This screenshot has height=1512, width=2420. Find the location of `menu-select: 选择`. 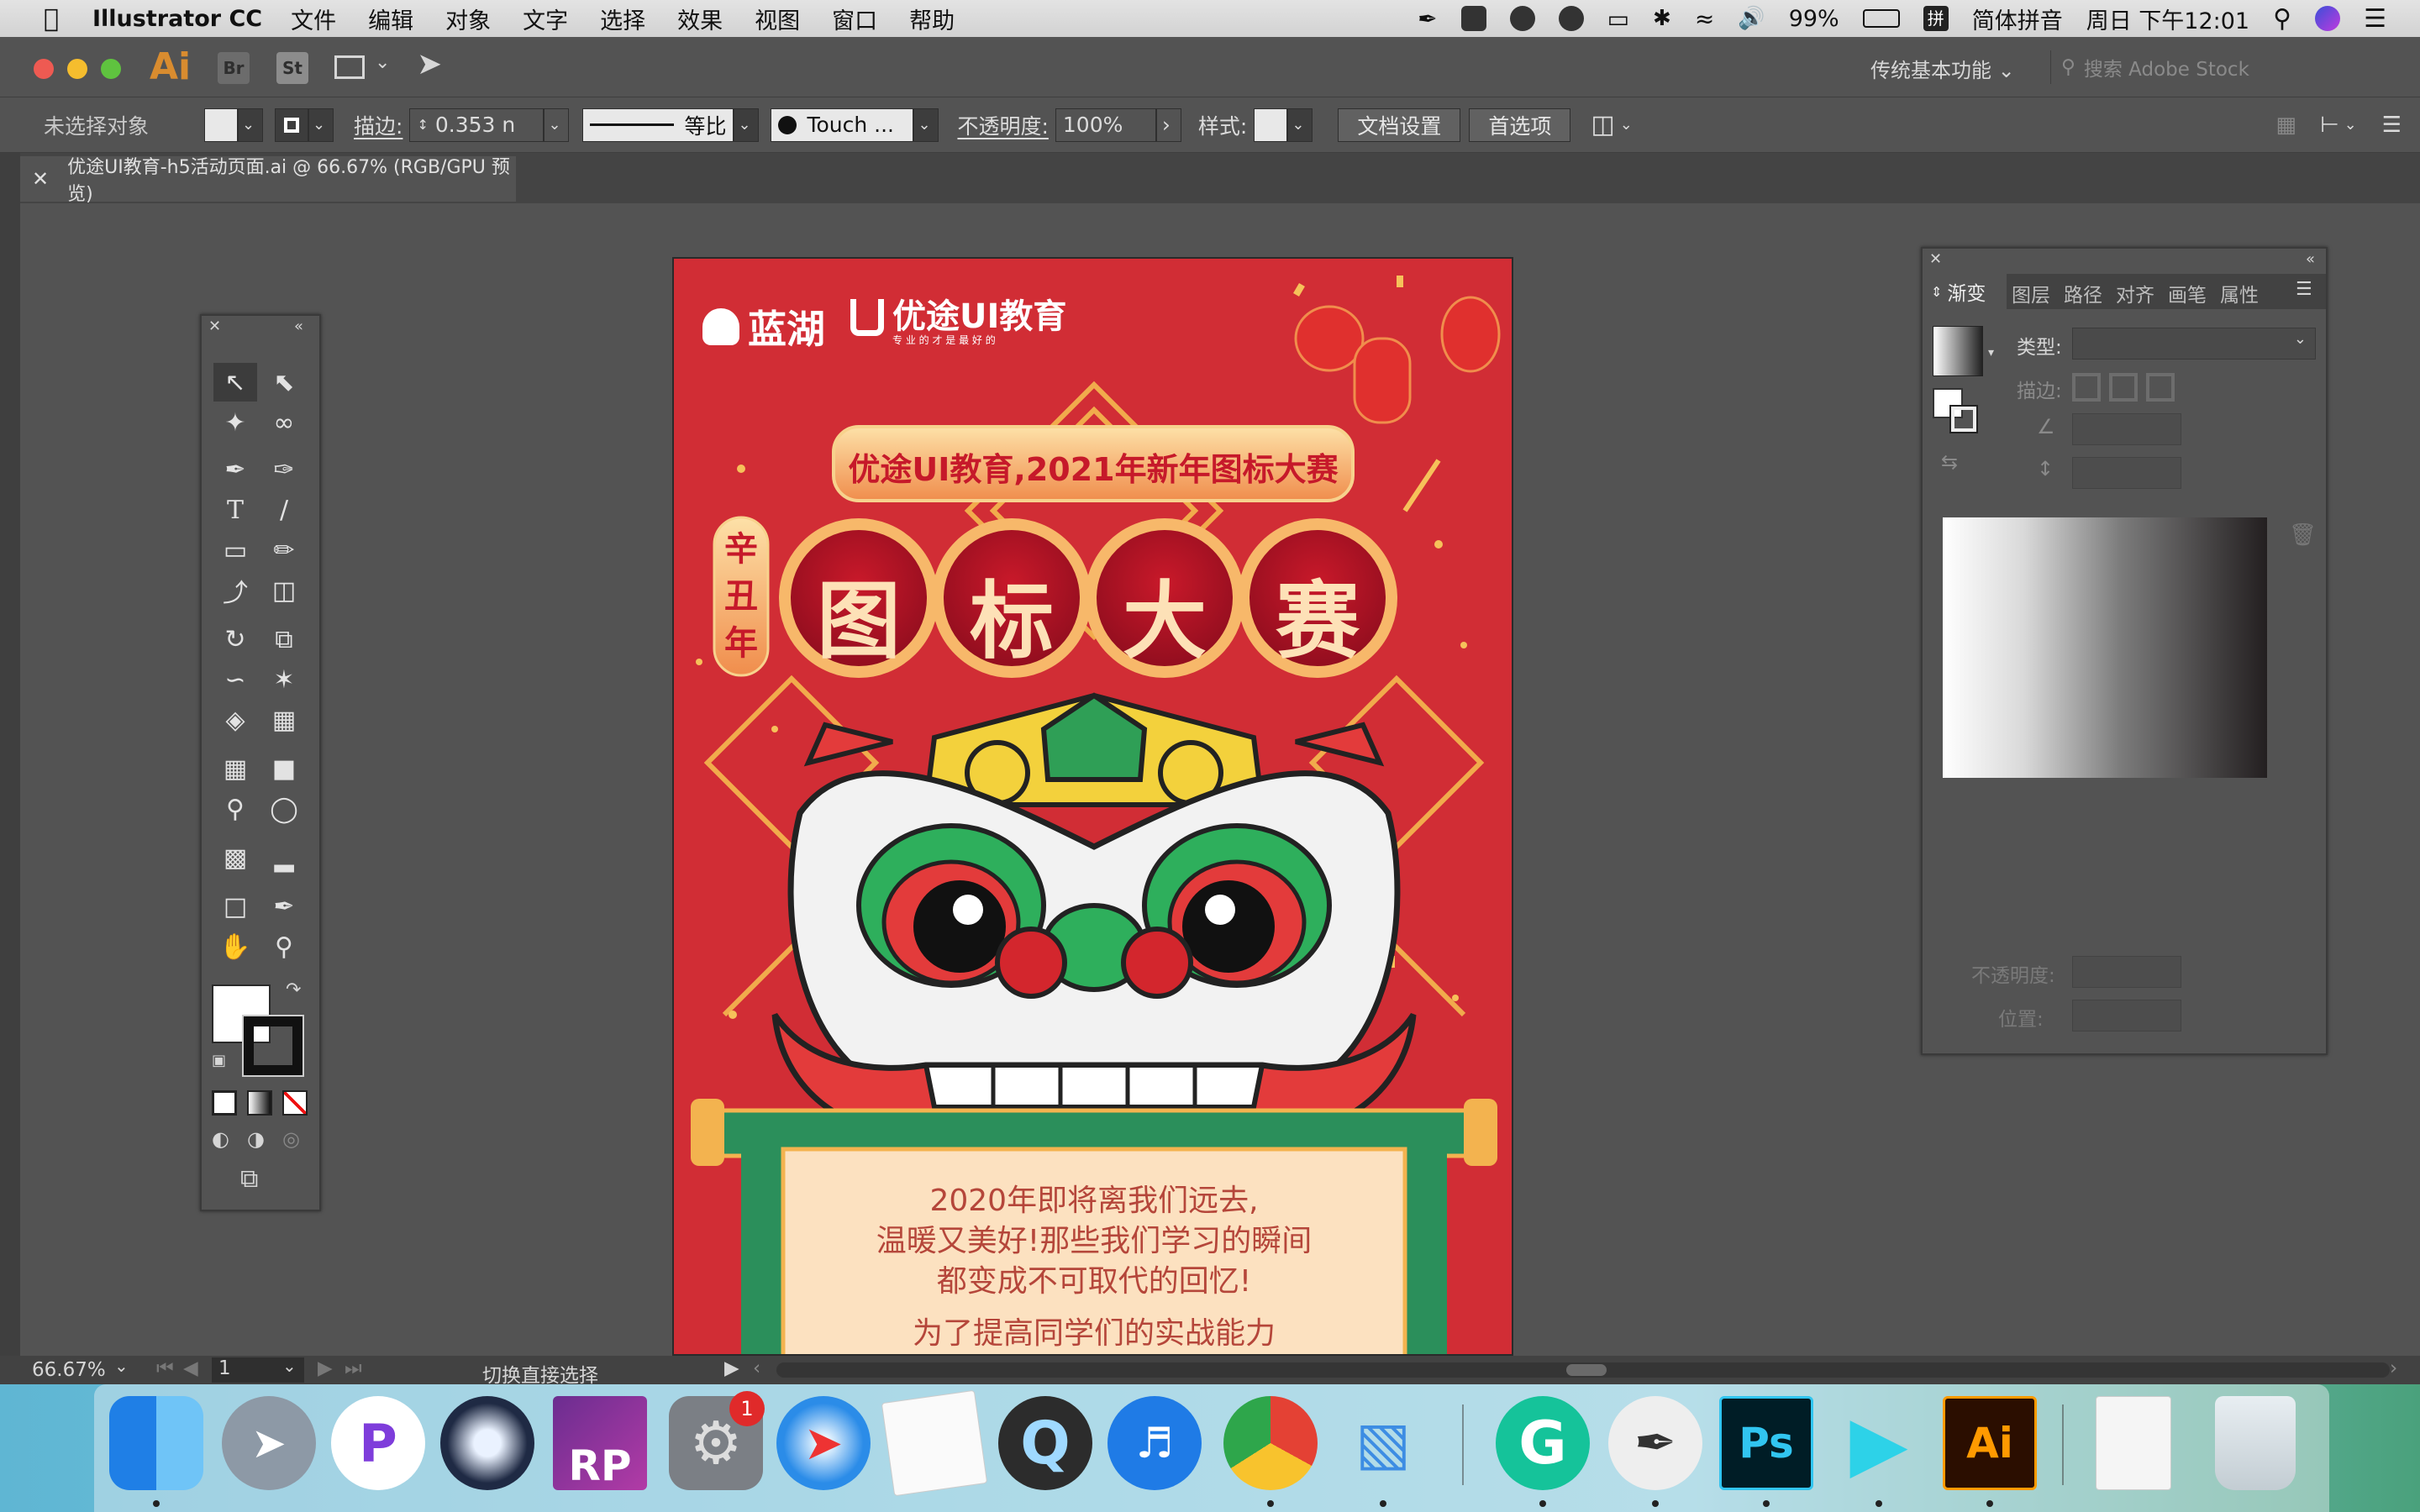

menu-select: 选择 is located at coordinates (622, 19).